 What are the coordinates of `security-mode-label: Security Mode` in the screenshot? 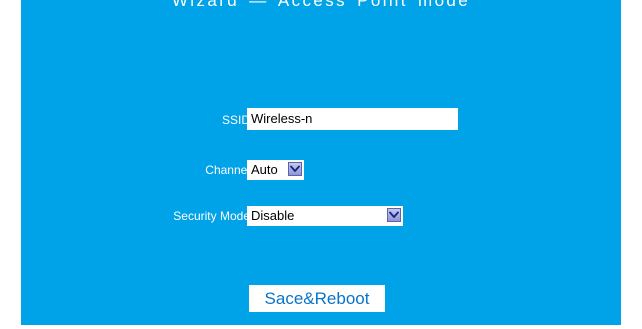 It's located at (211, 216).